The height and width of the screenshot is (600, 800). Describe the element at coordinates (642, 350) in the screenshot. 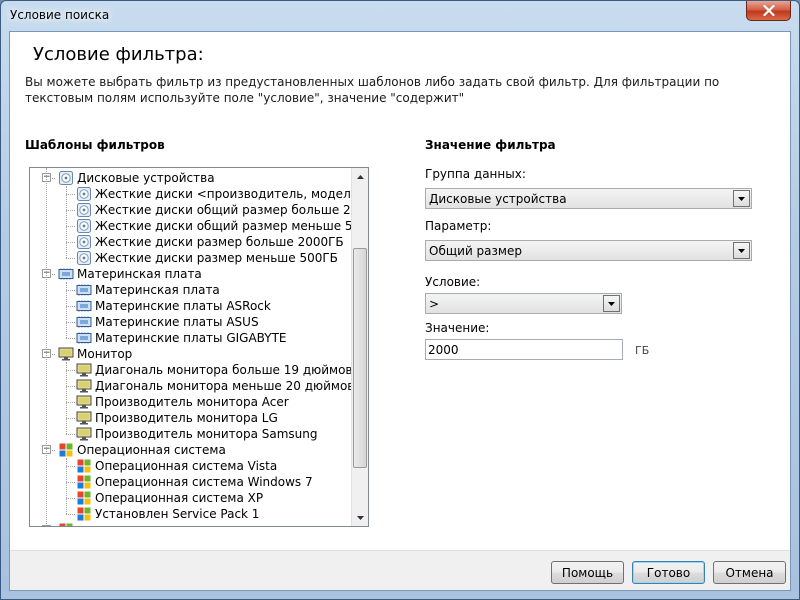

I see `value-unit: ГБ` at that location.